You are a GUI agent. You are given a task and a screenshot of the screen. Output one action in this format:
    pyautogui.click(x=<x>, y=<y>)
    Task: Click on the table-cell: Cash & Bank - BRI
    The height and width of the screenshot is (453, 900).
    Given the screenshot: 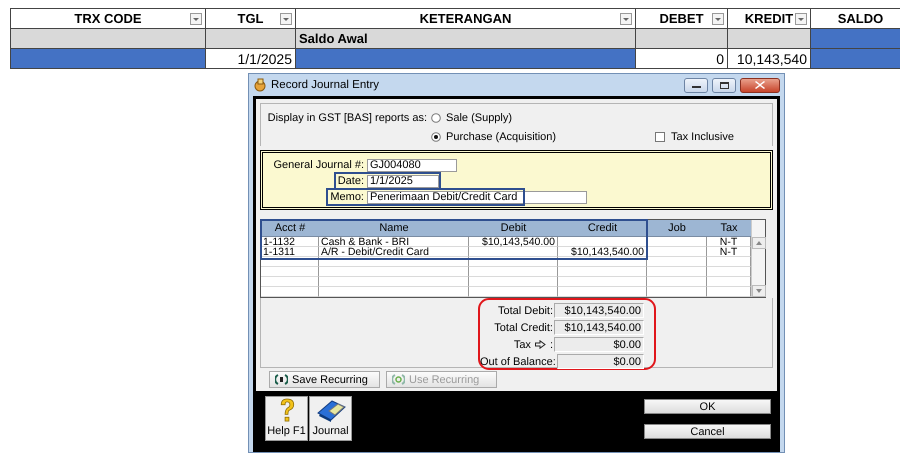 What is the action you would take?
    pyautogui.click(x=394, y=242)
    